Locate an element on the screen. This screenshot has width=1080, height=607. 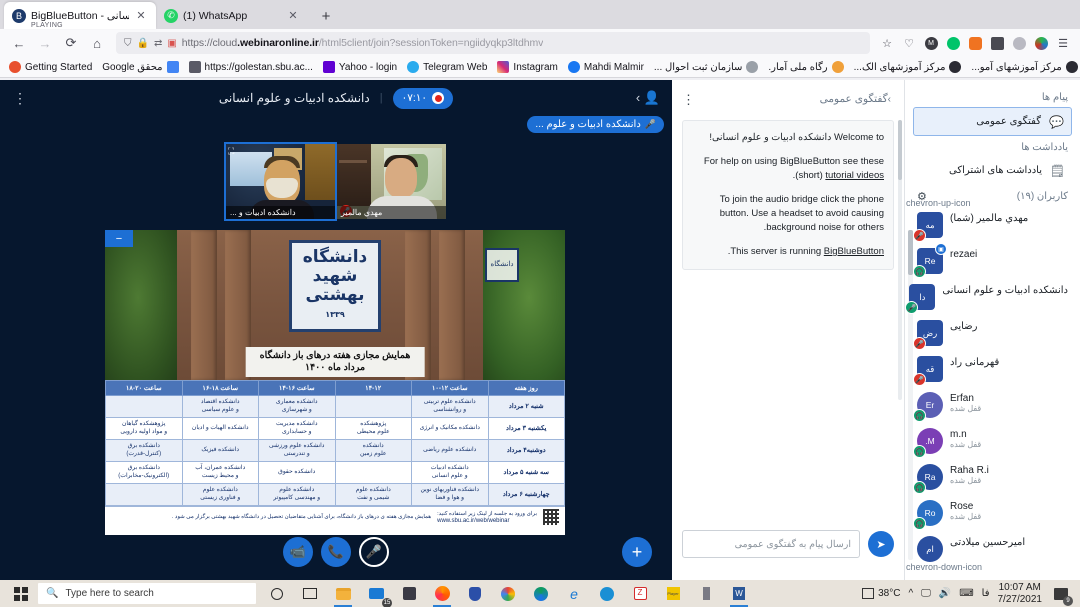
winrar-icon: Z is located at coordinates (640, 593).